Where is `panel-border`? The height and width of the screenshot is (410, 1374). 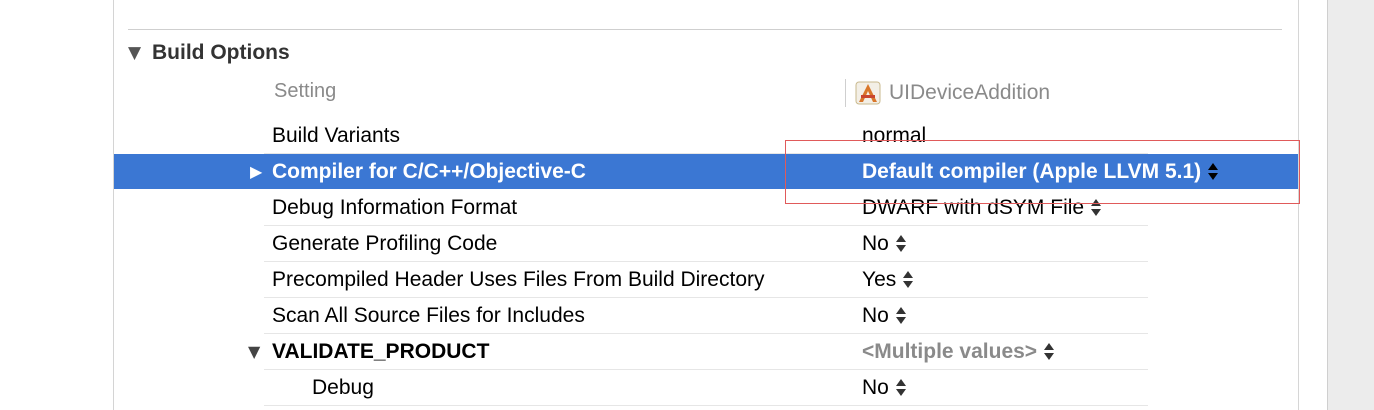 panel-border is located at coordinates (1298, 205).